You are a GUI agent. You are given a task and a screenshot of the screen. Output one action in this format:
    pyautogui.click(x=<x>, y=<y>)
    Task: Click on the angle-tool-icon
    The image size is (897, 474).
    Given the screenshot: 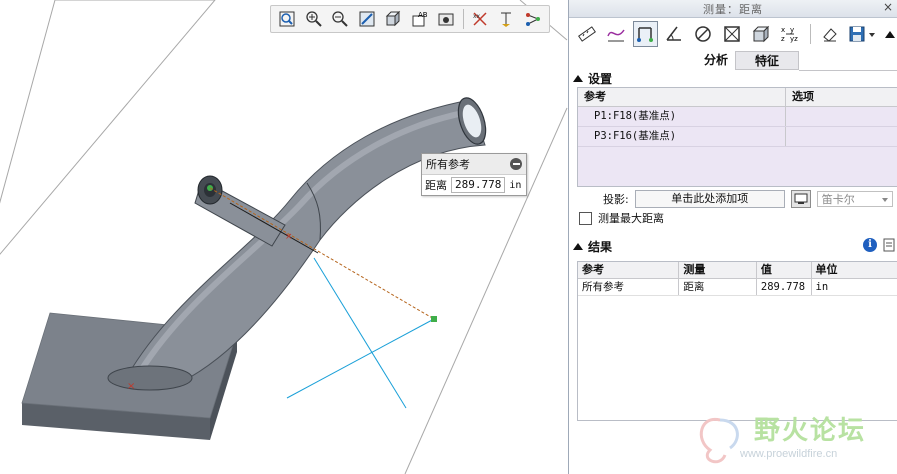 What is the action you would take?
    pyautogui.click(x=674, y=34)
    